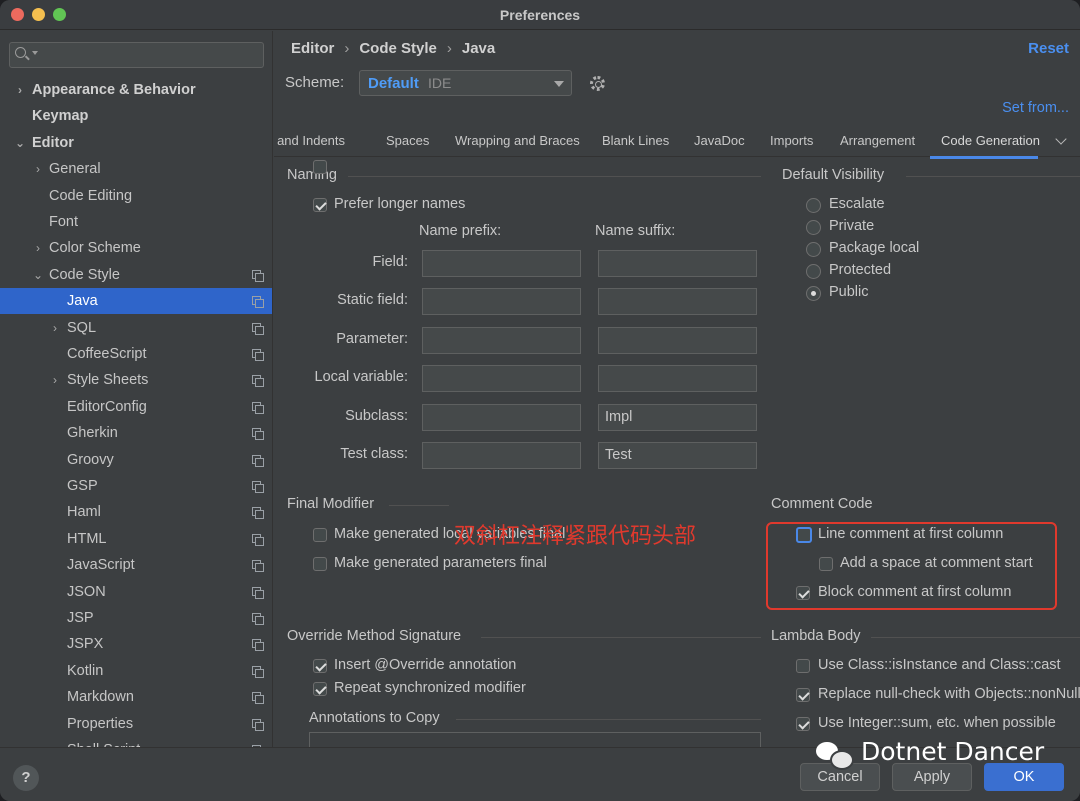 The image size is (1080, 801). What do you see at coordinates (136, 222) in the screenshot?
I see `sidebar-item: Font` at bounding box center [136, 222].